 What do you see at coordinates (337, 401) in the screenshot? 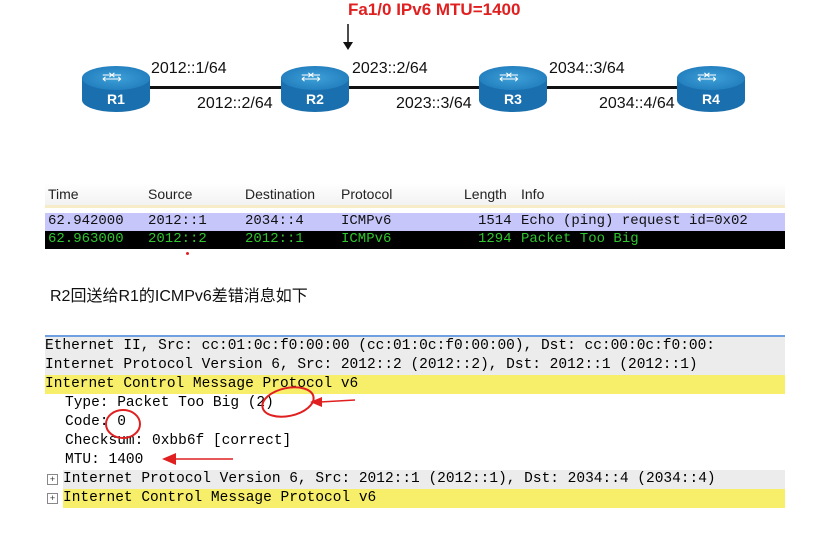
I see `arrow-annotation` at bounding box center [337, 401].